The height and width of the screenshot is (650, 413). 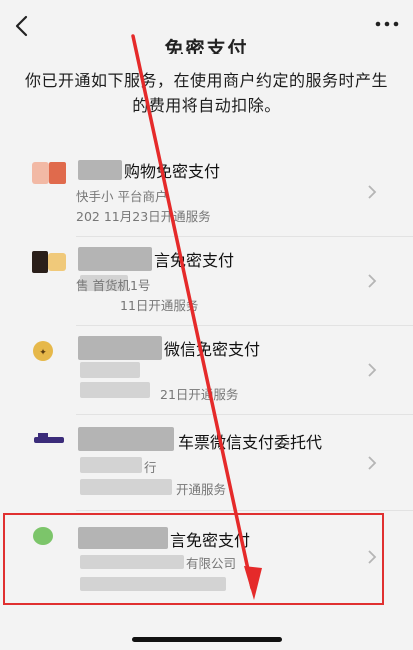 I want to click on service-name: 微信免密支付, so click(x=212, y=349).